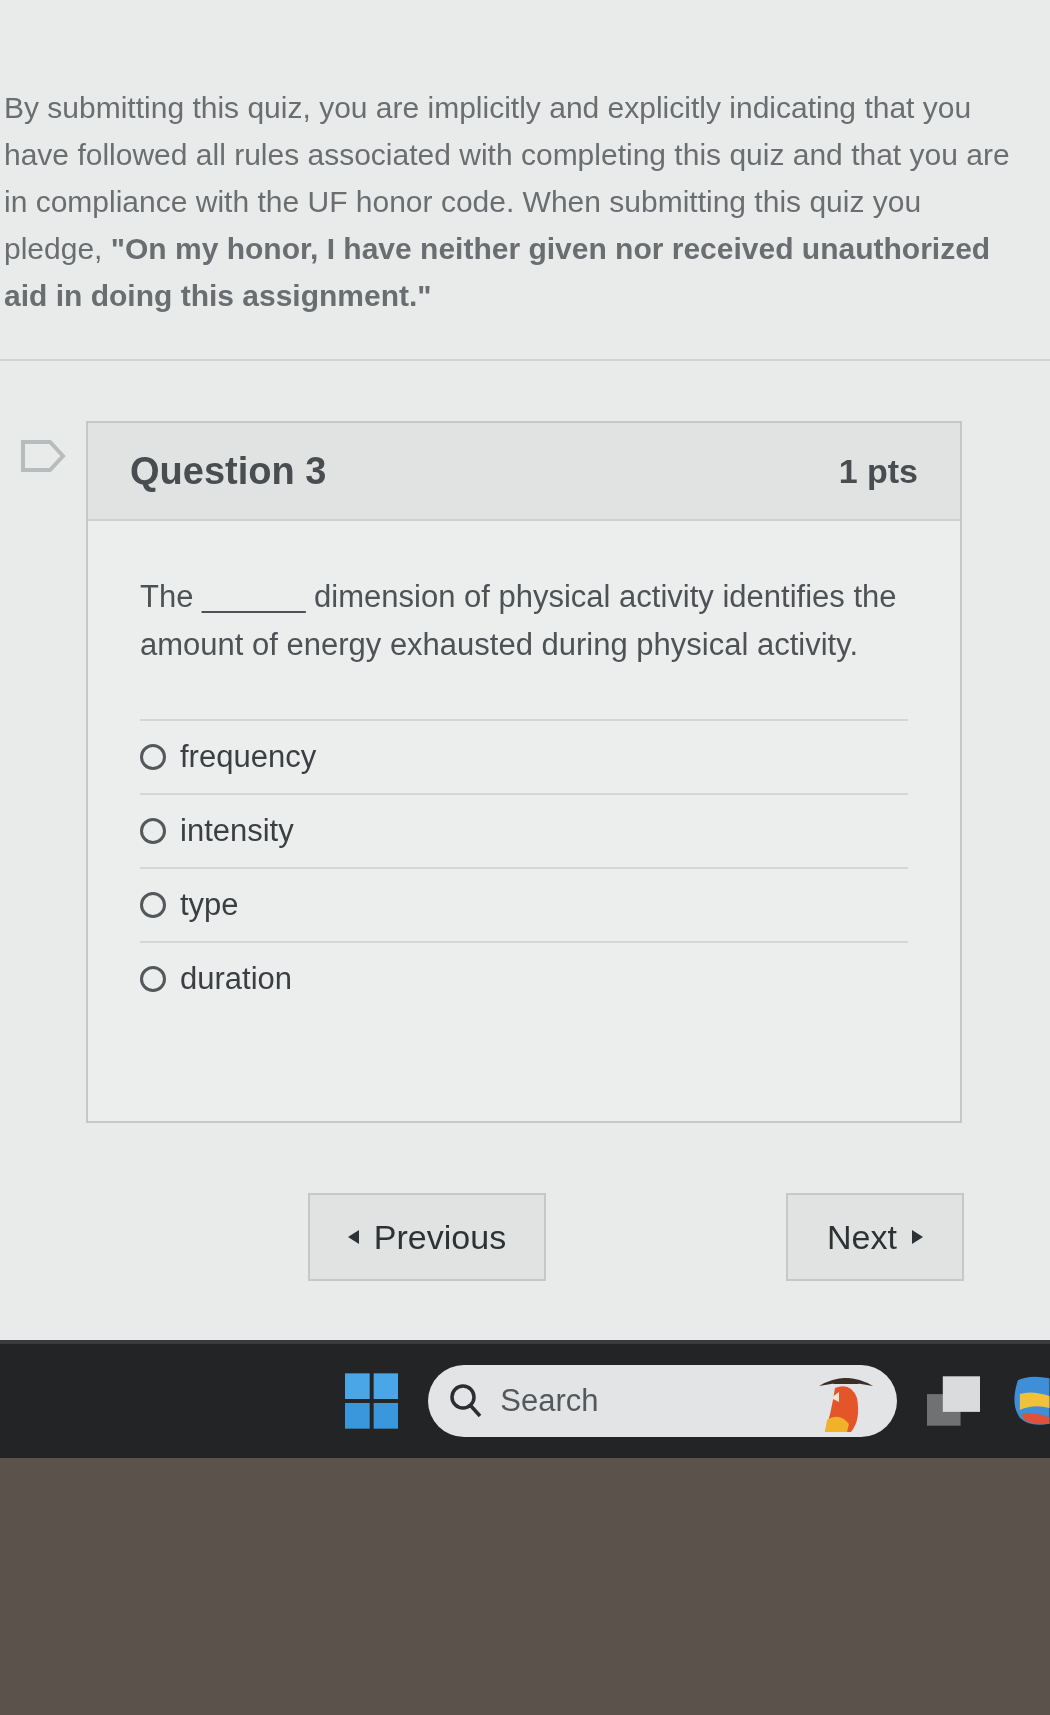 This screenshot has height=1715, width=1050. I want to click on question-text: The ______ dimension of physical activity identifies the amount of energy exhausted during physical activity., so click(519, 621).